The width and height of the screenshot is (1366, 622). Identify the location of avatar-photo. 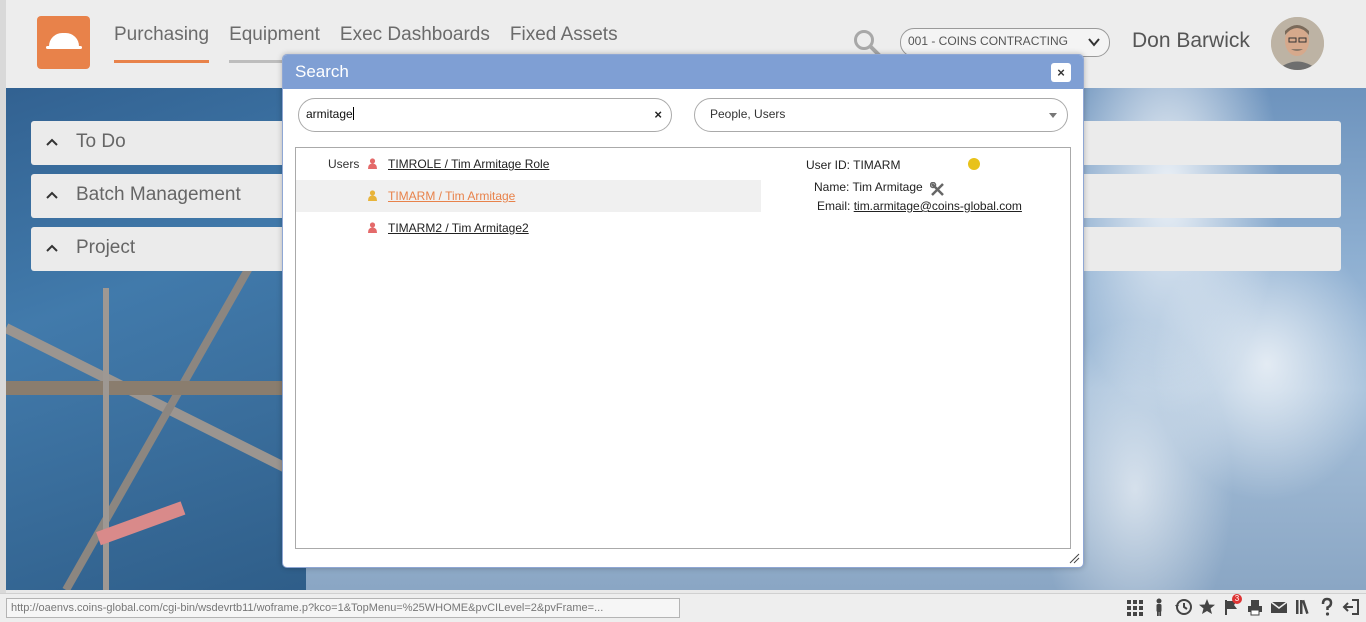
(1297, 43).